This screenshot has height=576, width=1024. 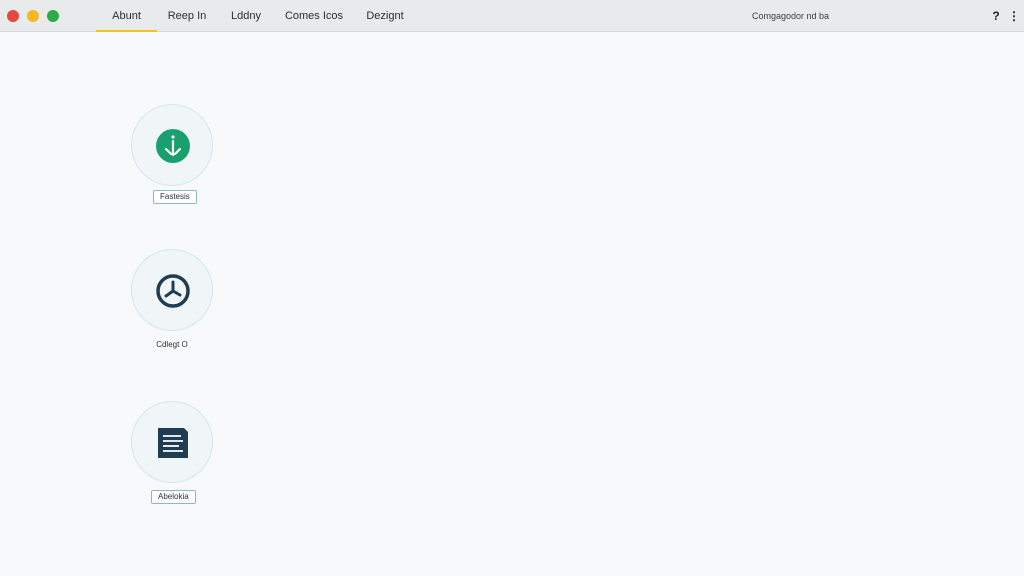 What do you see at coordinates (33, 16) in the screenshot?
I see `minimize-window-button` at bounding box center [33, 16].